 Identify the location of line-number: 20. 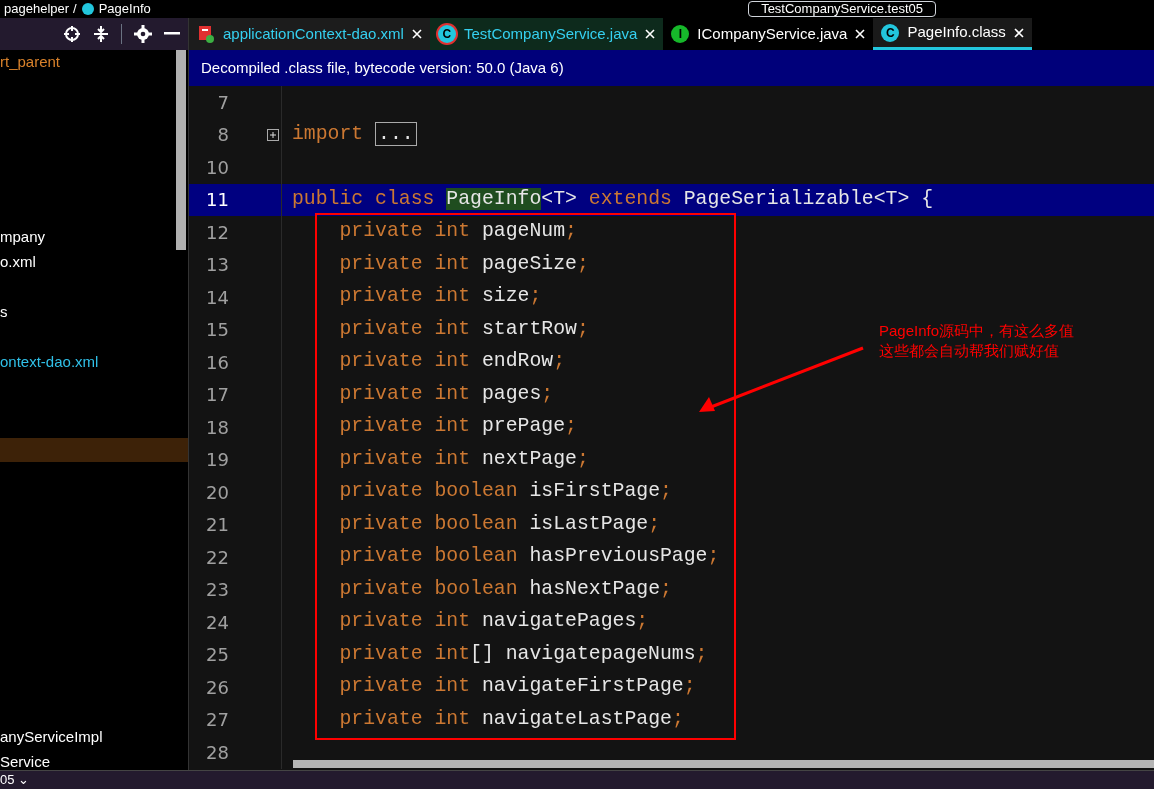
(217, 492).